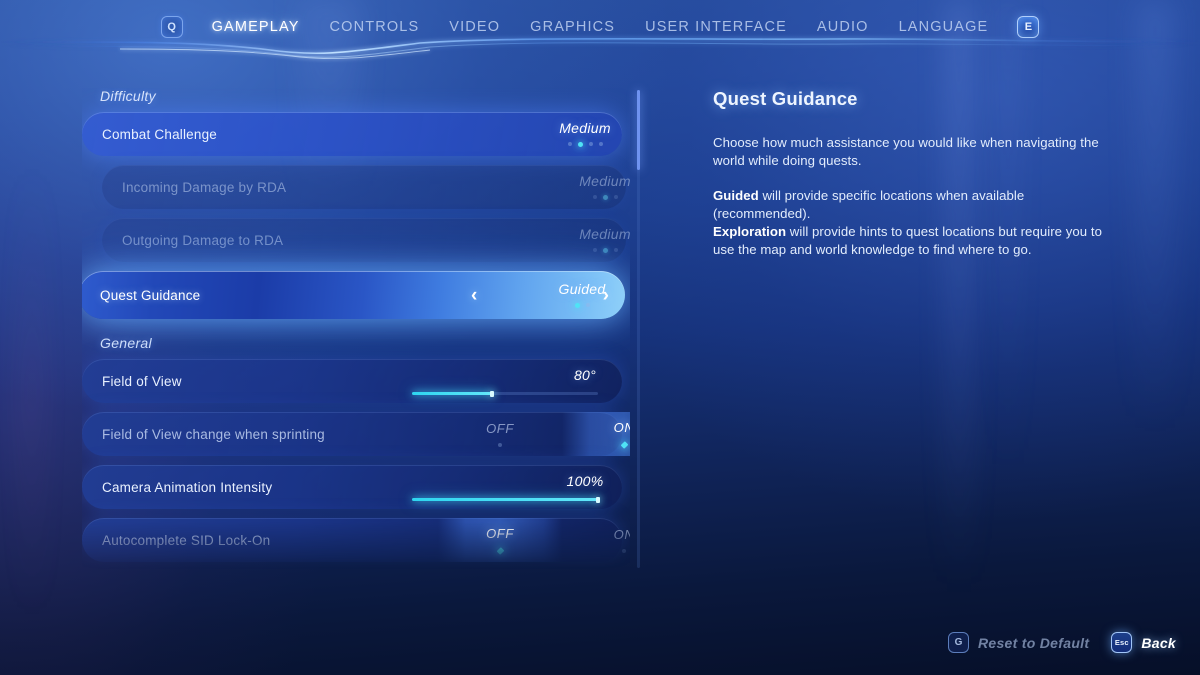 Image resolution: width=1200 pixels, height=675 pixels. What do you see at coordinates (204, 187) in the screenshot?
I see `setting-row-label: Incoming Damage by RDA` at bounding box center [204, 187].